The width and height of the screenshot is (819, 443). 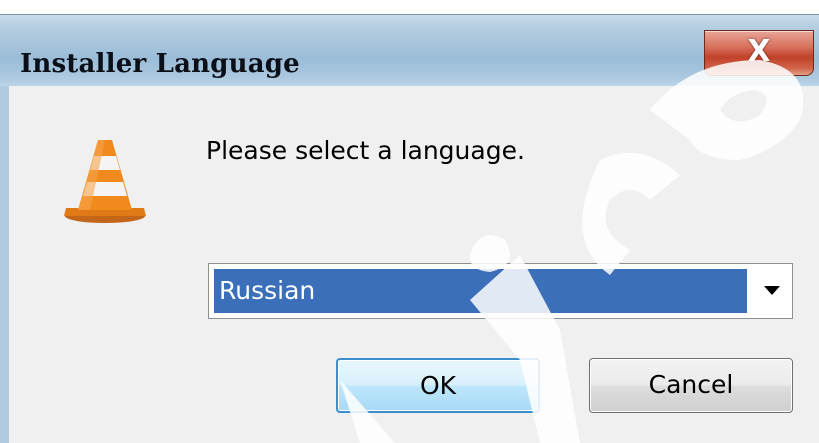 What do you see at coordinates (438, 385) in the screenshot?
I see `ok-button: OK` at bounding box center [438, 385].